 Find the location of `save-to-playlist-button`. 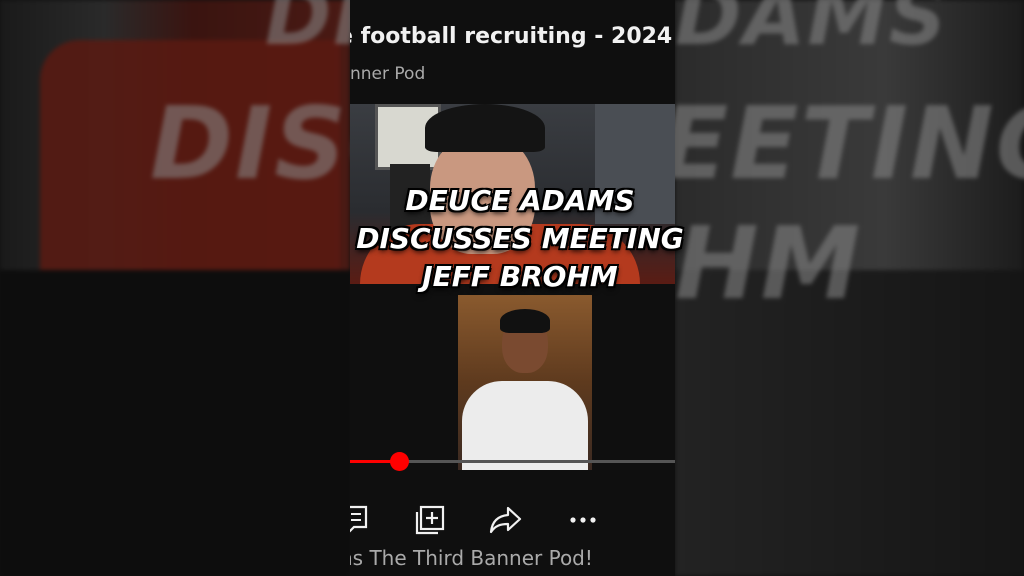

save-to-playlist-button is located at coordinates (430, 520).